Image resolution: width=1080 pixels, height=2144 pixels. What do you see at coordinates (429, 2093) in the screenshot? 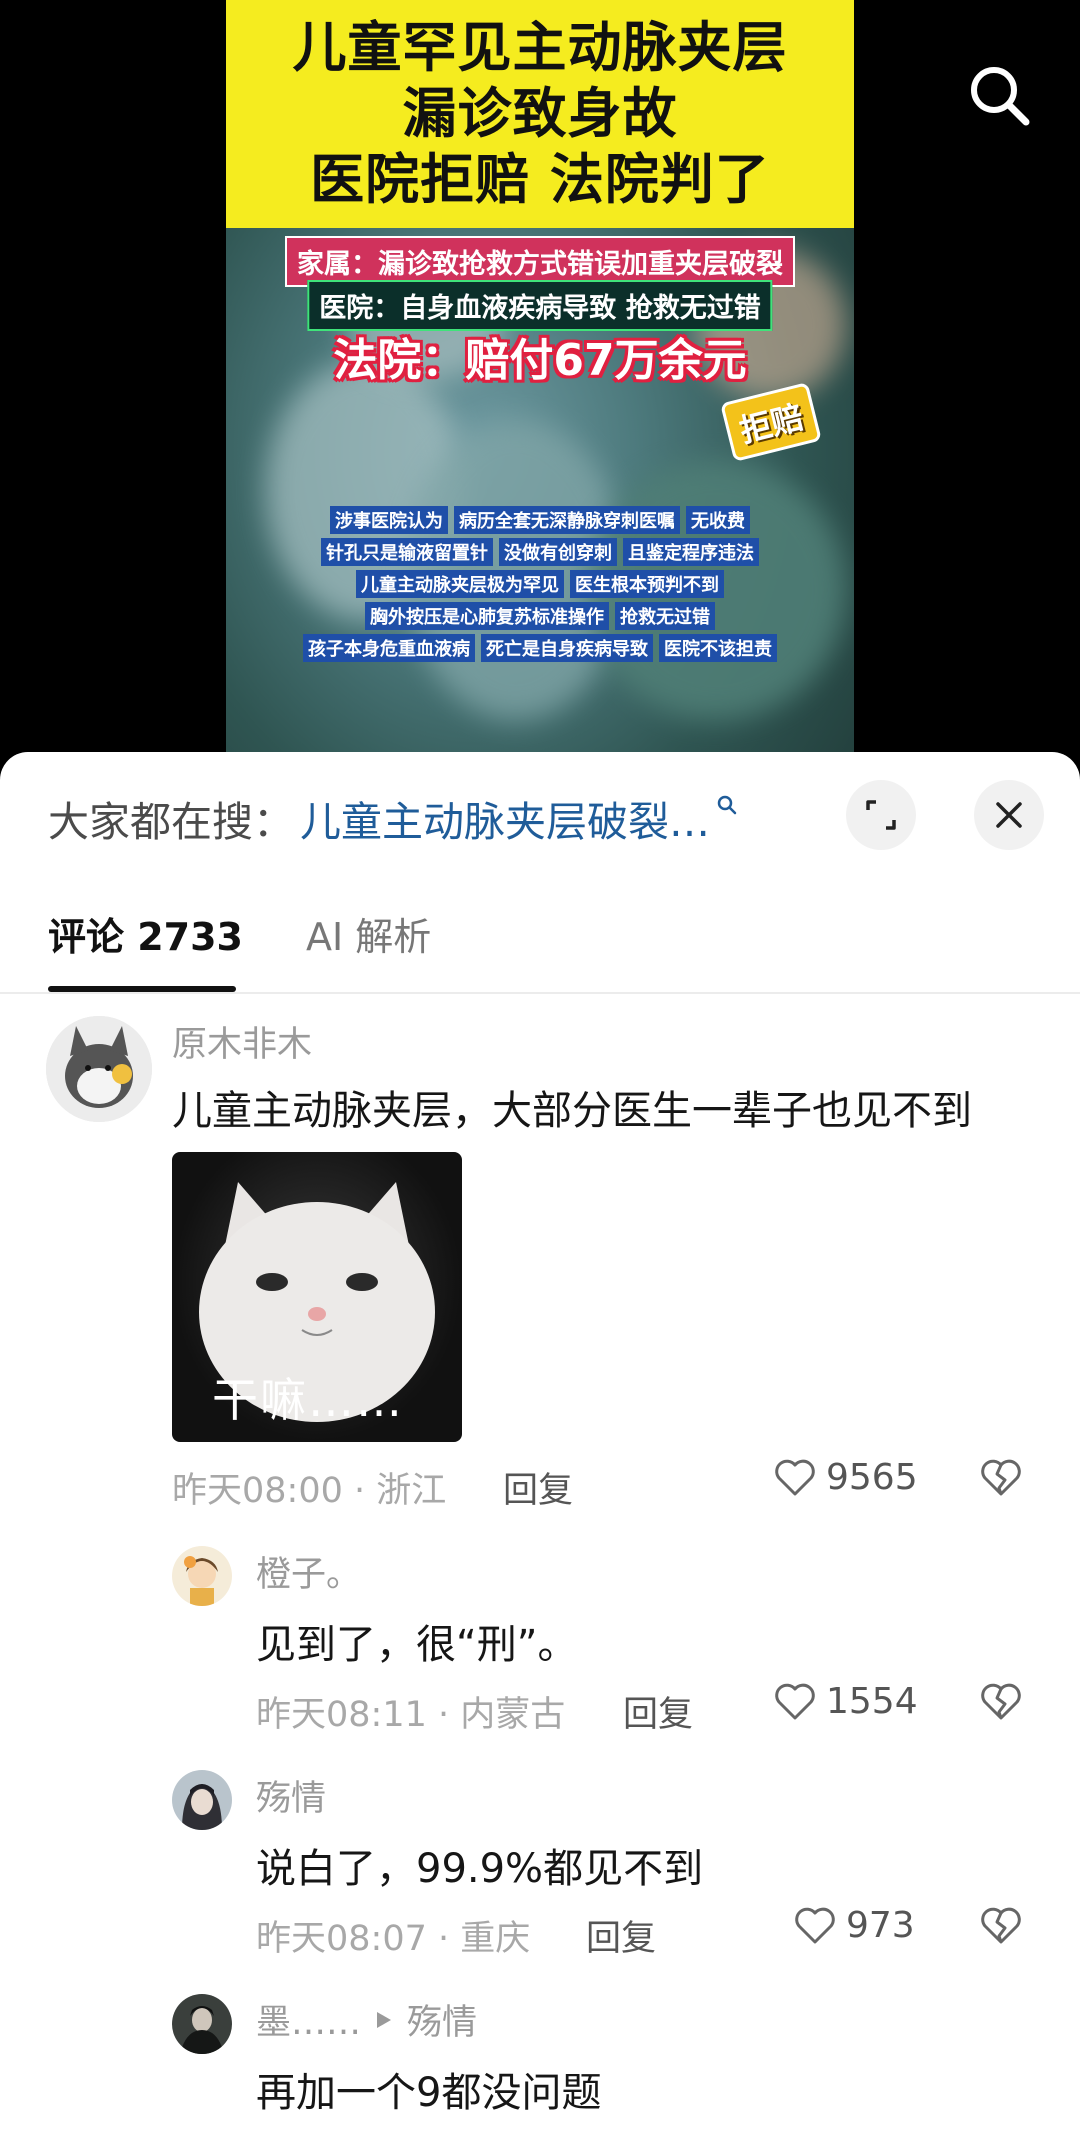
I see `comment-text: 再加一个9都没问题` at bounding box center [429, 2093].